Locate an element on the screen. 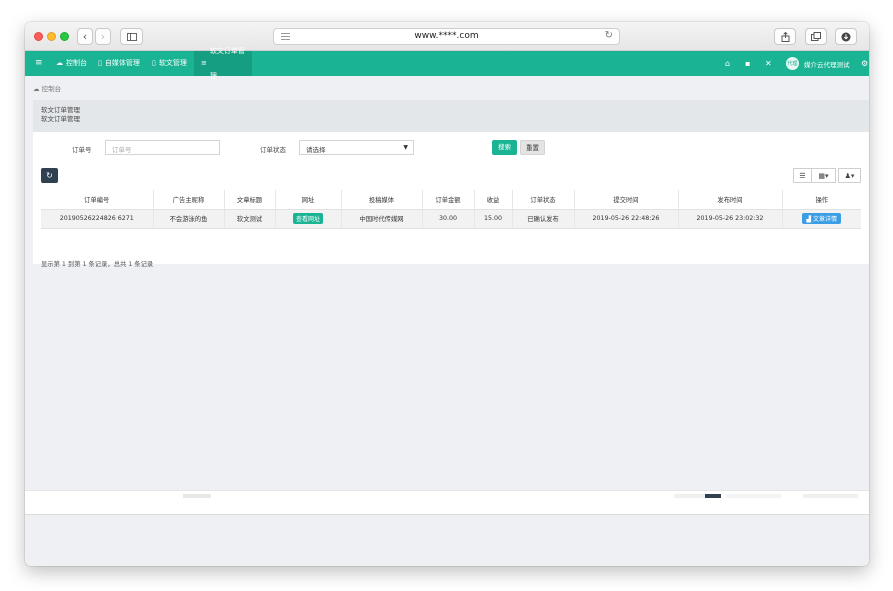 The height and width of the screenshot is (591, 893). toggle-view-button: ☰ is located at coordinates (802, 175).